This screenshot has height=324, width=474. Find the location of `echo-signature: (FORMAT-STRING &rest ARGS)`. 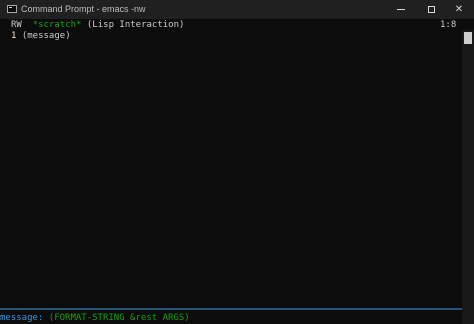

echo-signature: (FORMAT-STRING &rest ARGS) is located at coordinates (119, 318).